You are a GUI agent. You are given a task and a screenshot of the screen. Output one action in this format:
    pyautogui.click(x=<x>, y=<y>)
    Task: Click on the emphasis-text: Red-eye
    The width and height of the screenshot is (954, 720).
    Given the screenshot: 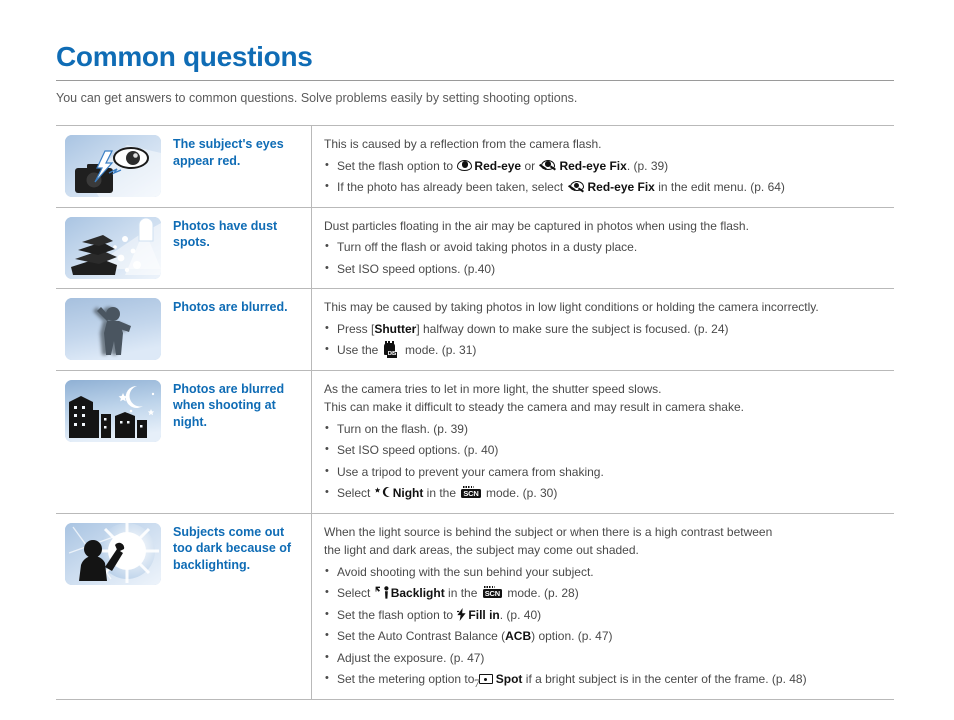 What is the action you would take?
    pyautogui.click(x=498, y=165)
    